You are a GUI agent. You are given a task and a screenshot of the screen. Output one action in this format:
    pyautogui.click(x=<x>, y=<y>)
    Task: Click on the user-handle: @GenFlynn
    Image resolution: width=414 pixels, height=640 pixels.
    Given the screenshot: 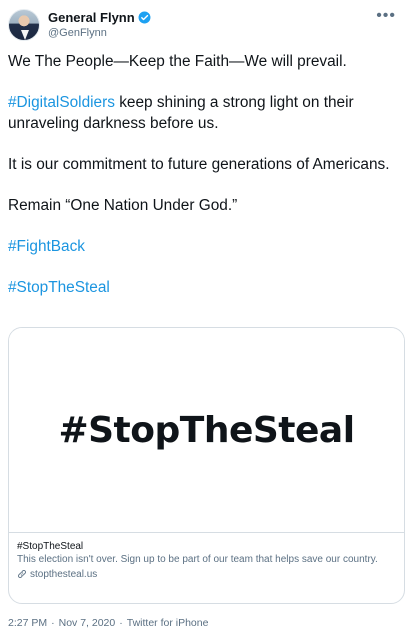 What is the action you would take?
    pyautogui.click(x=99, y=33)
    